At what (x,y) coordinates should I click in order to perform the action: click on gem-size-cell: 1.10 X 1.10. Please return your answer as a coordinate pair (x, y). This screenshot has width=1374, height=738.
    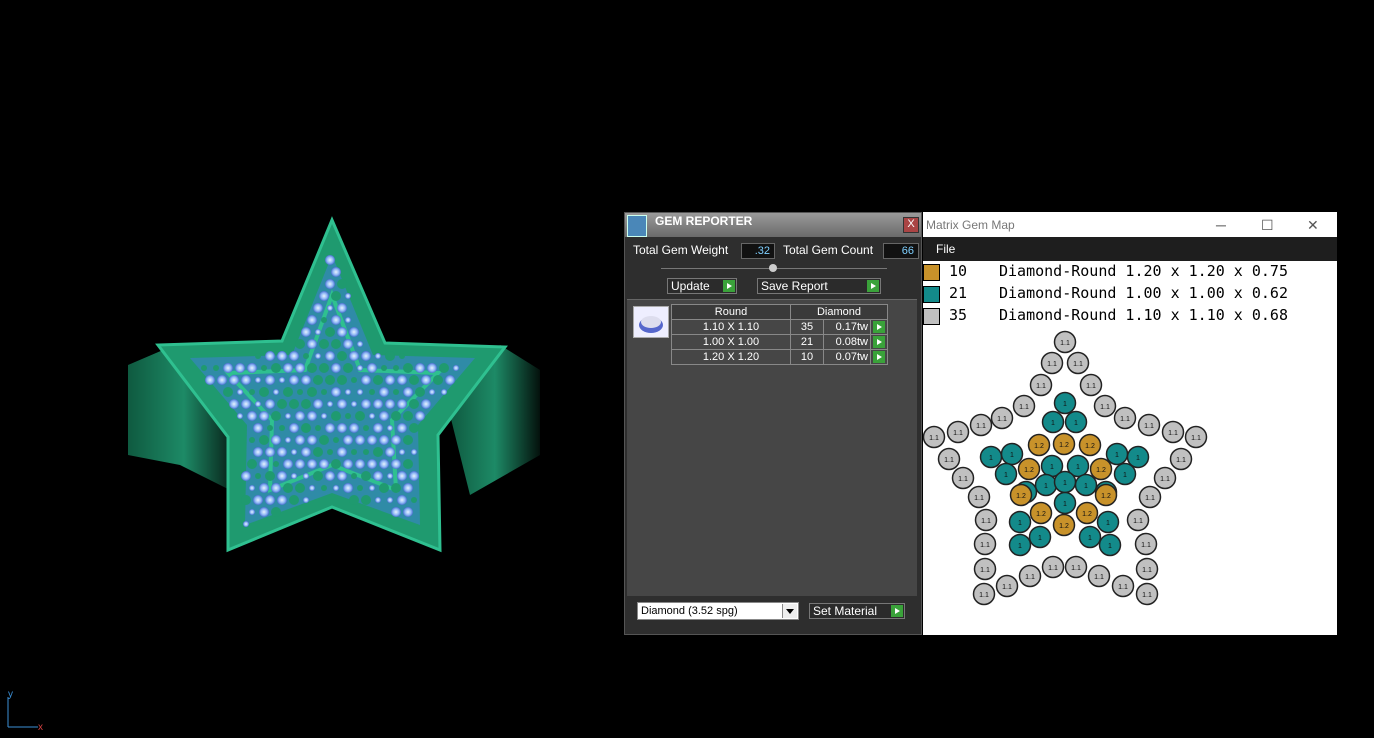
    Looking at the image, I should click on (731, 327).